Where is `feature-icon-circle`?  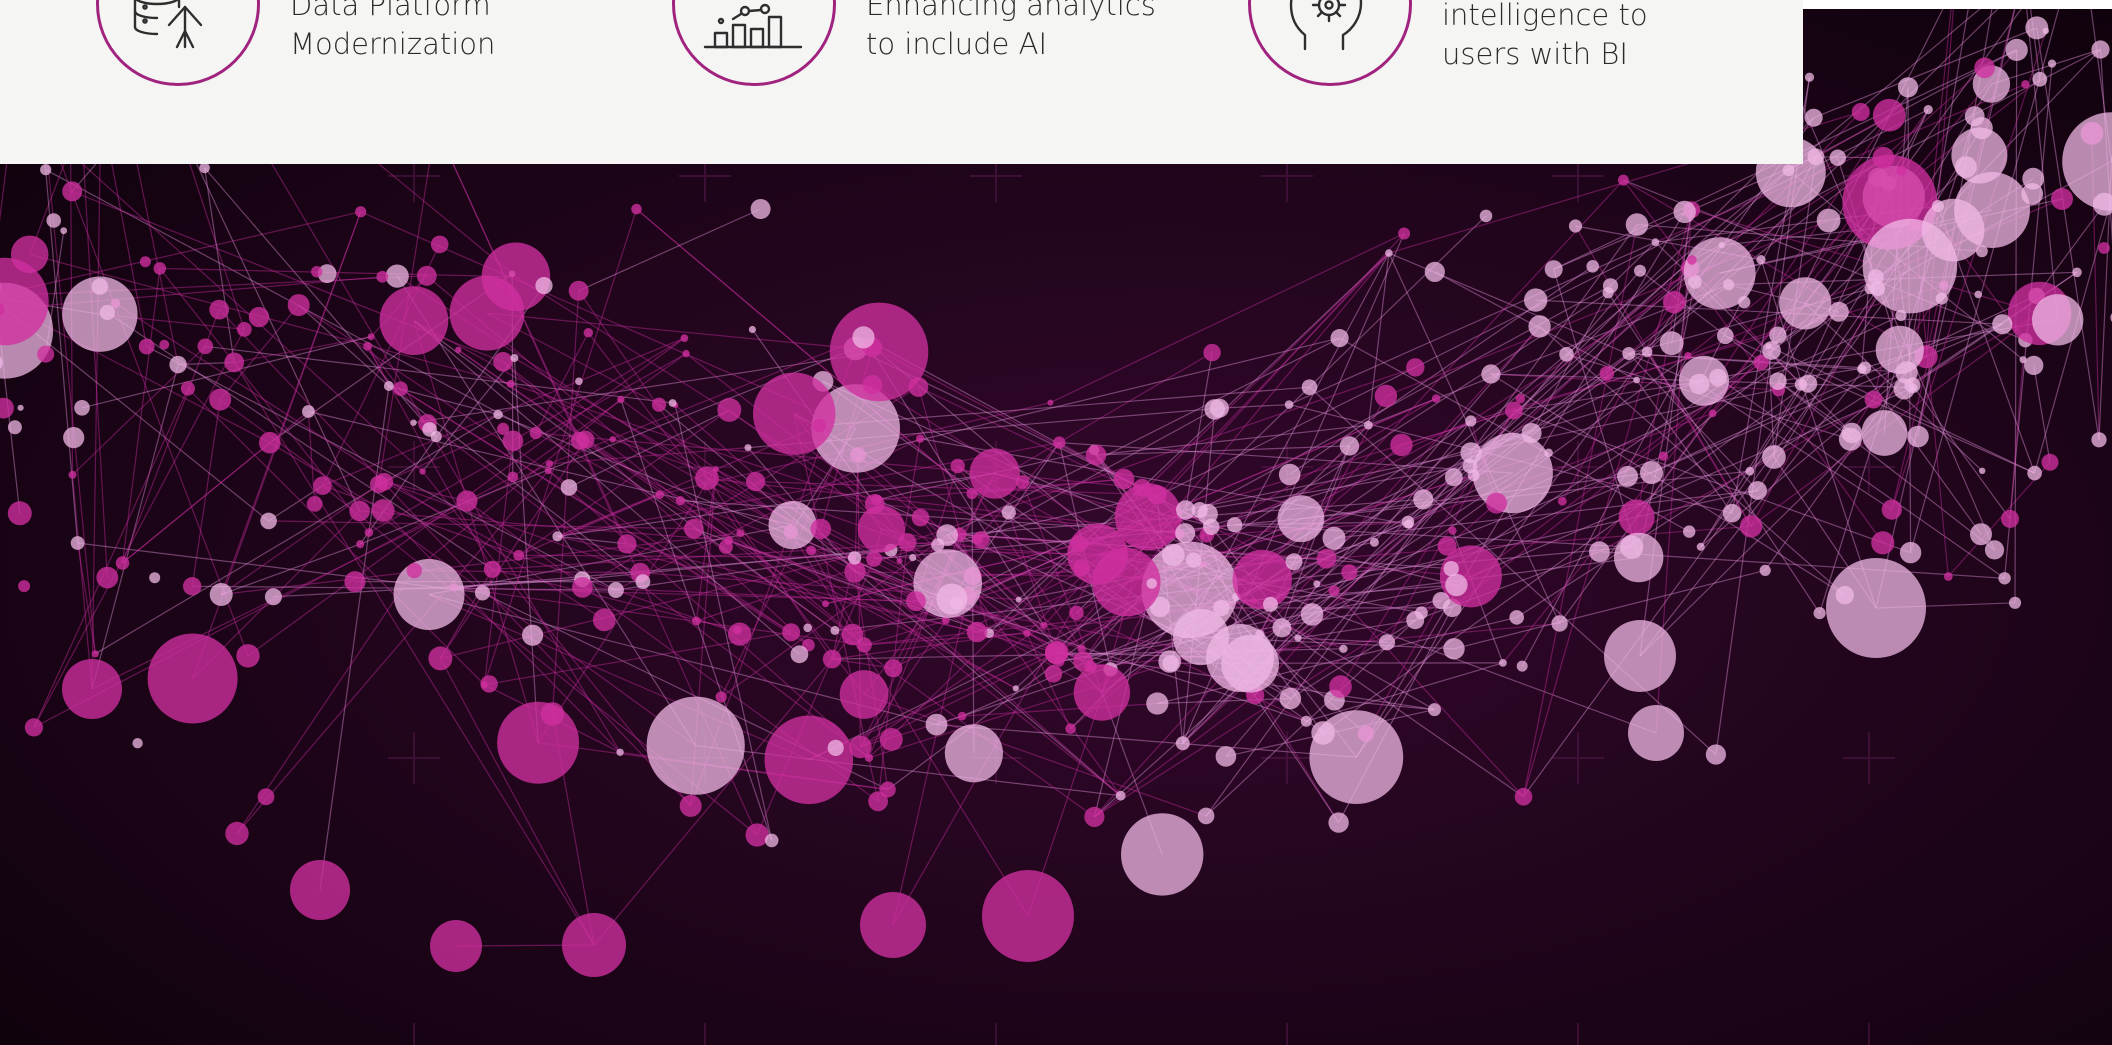 feature-icon-circle is located at coordinates (754, 43).